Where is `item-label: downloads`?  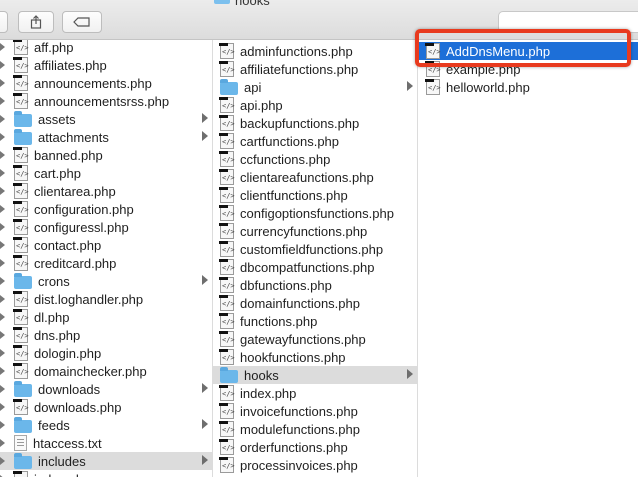 item-label: downloads is located at coordinates (69, 389).